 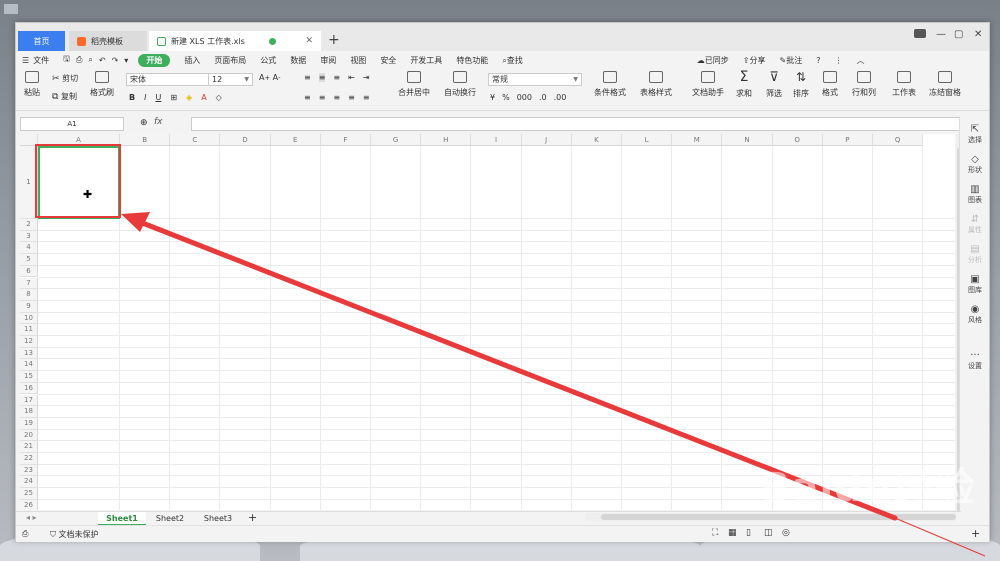 I want to click on watermark: Baidu经验, so click(x=868, y=488).